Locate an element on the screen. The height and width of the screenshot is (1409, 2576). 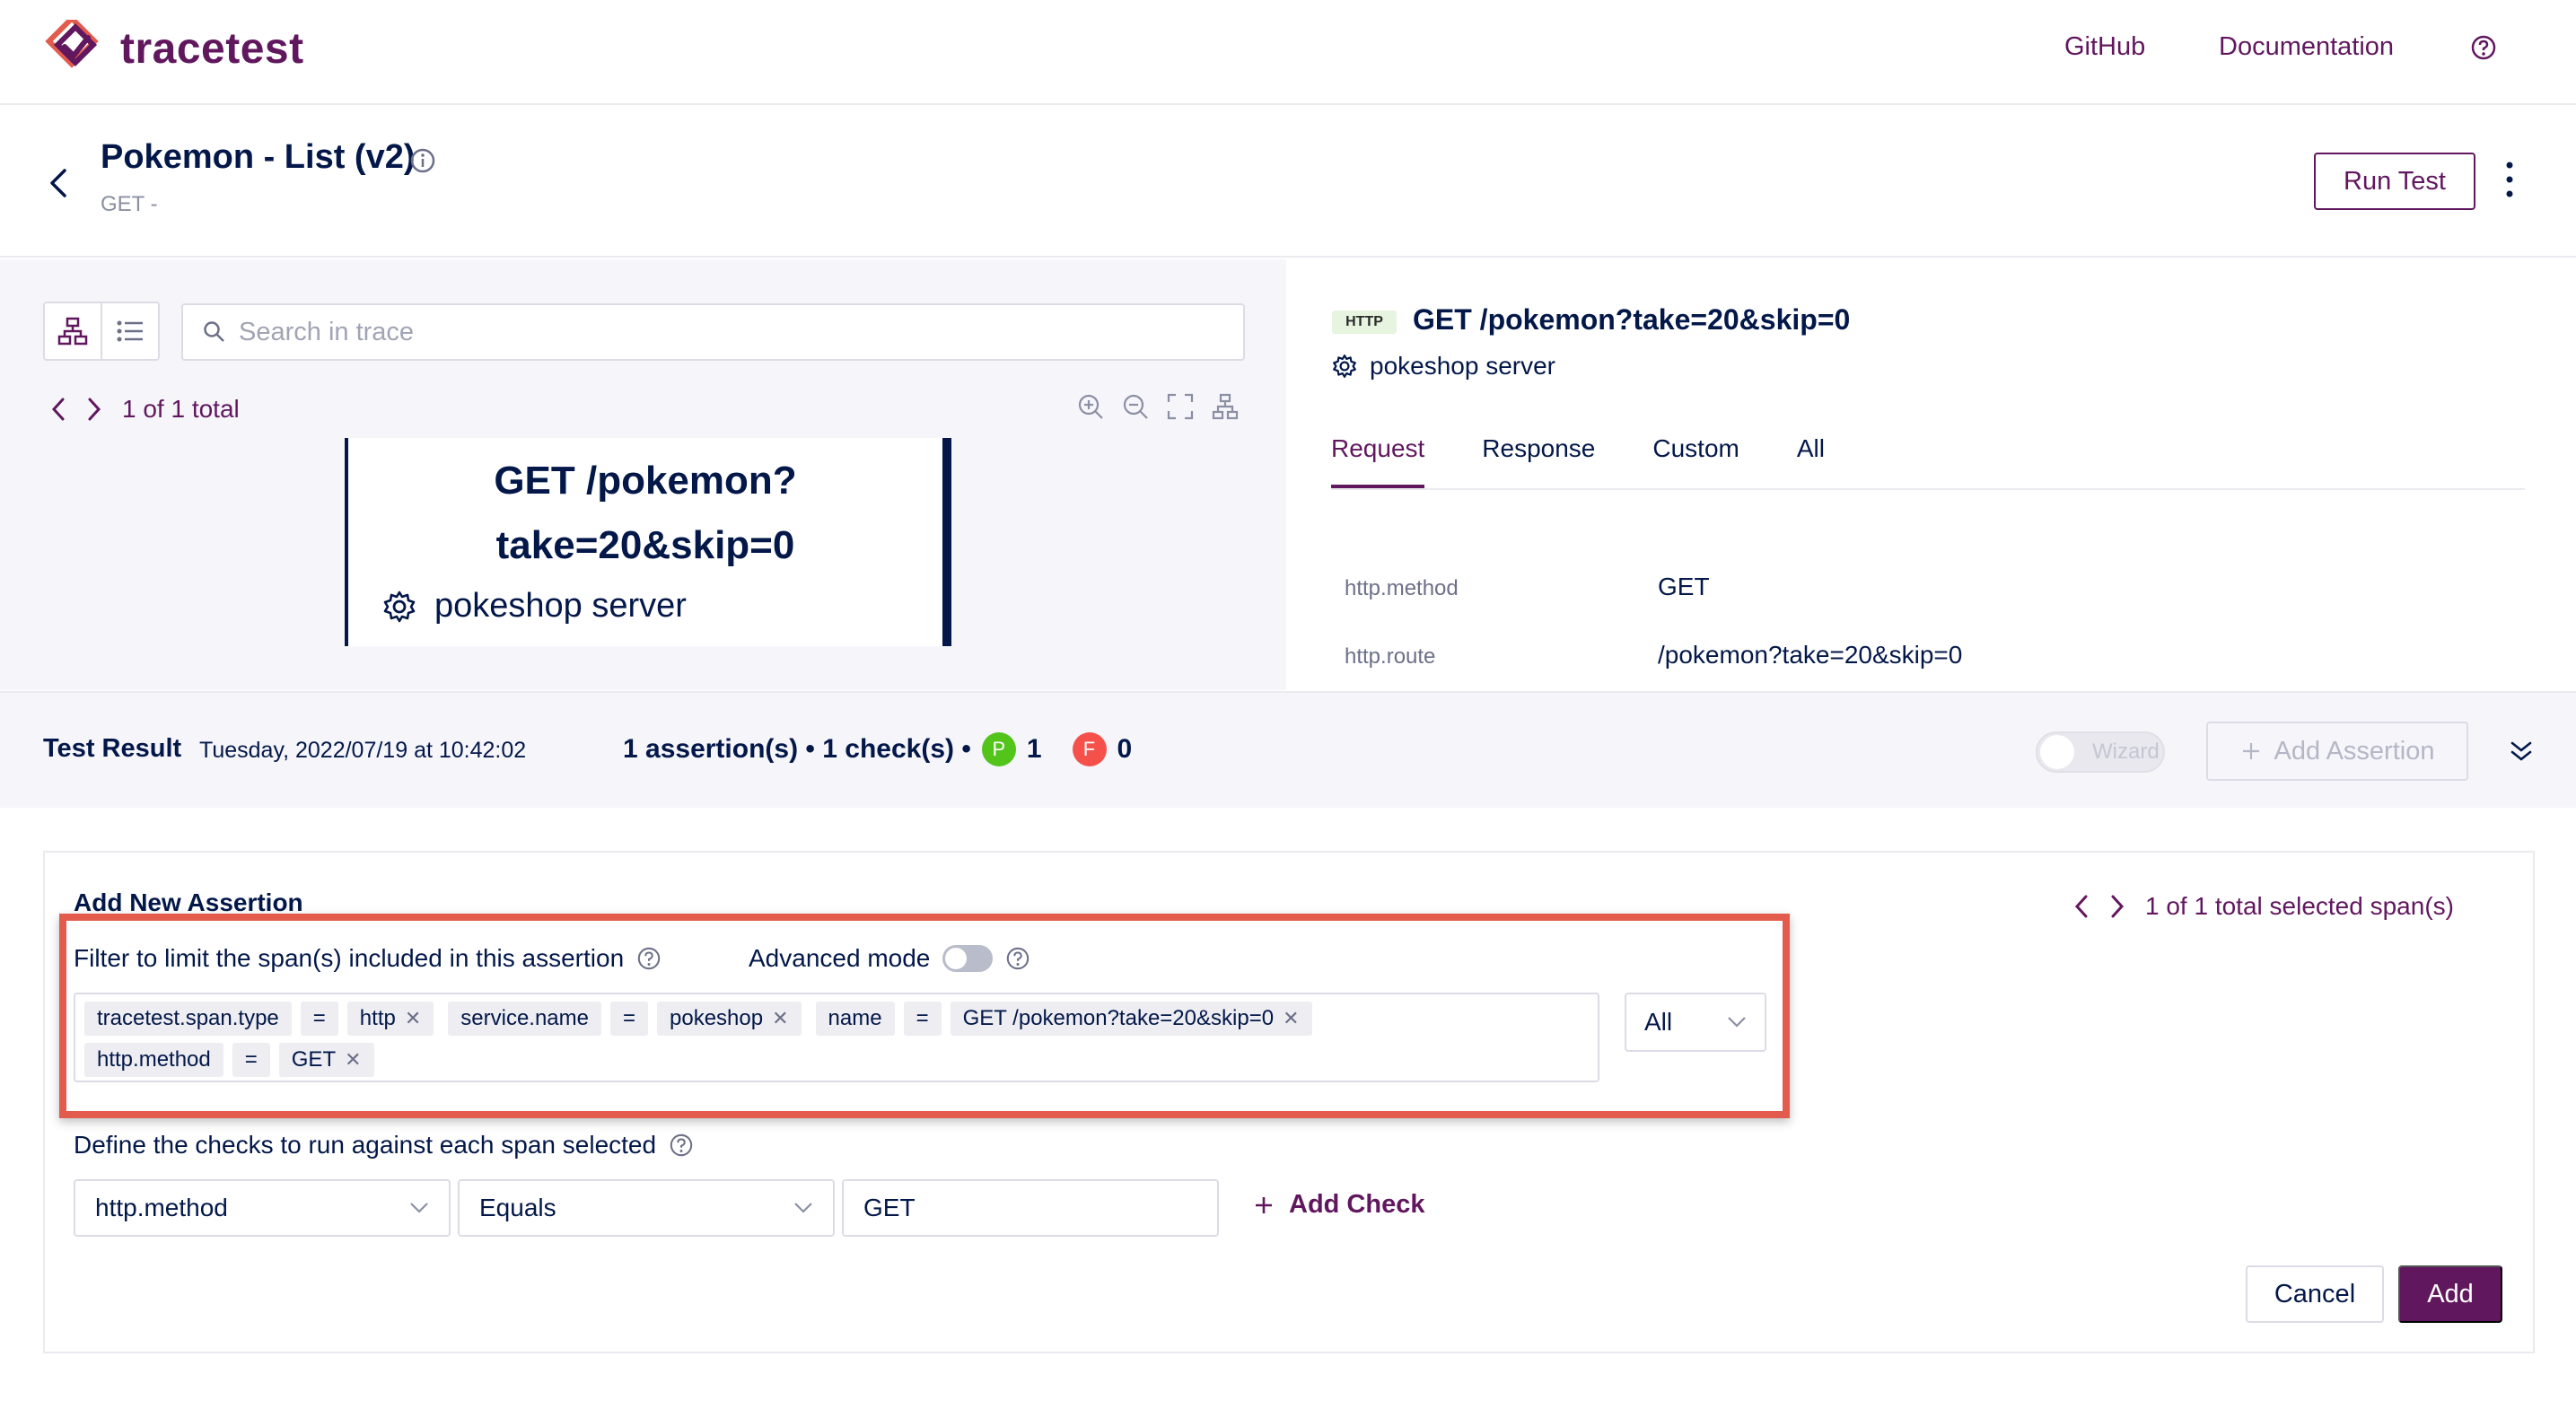
wizard-toggle: Wizard is located at coordinates (2100, 752).